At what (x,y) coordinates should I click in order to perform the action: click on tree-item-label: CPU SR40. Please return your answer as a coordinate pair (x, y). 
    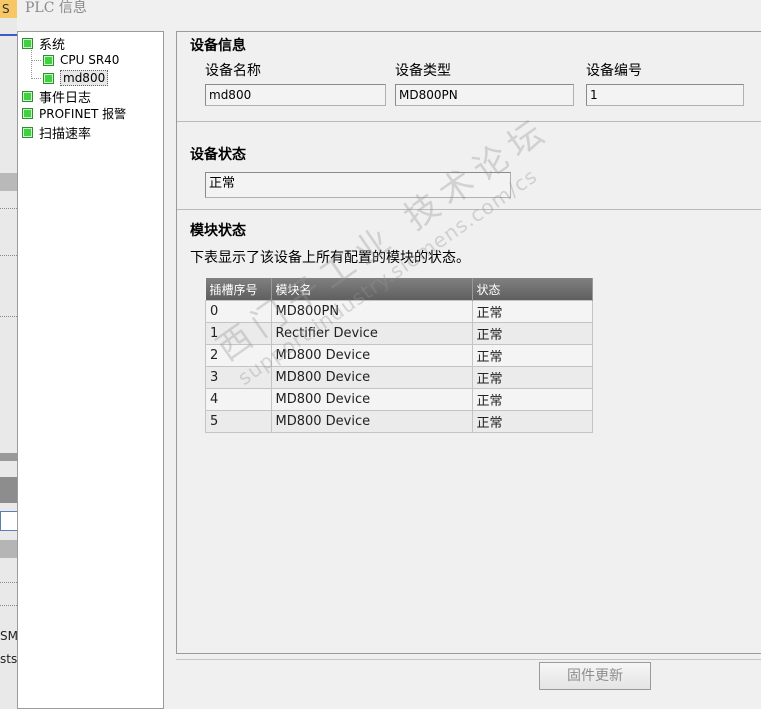
    Looking at the image, I should click on (90, 60).